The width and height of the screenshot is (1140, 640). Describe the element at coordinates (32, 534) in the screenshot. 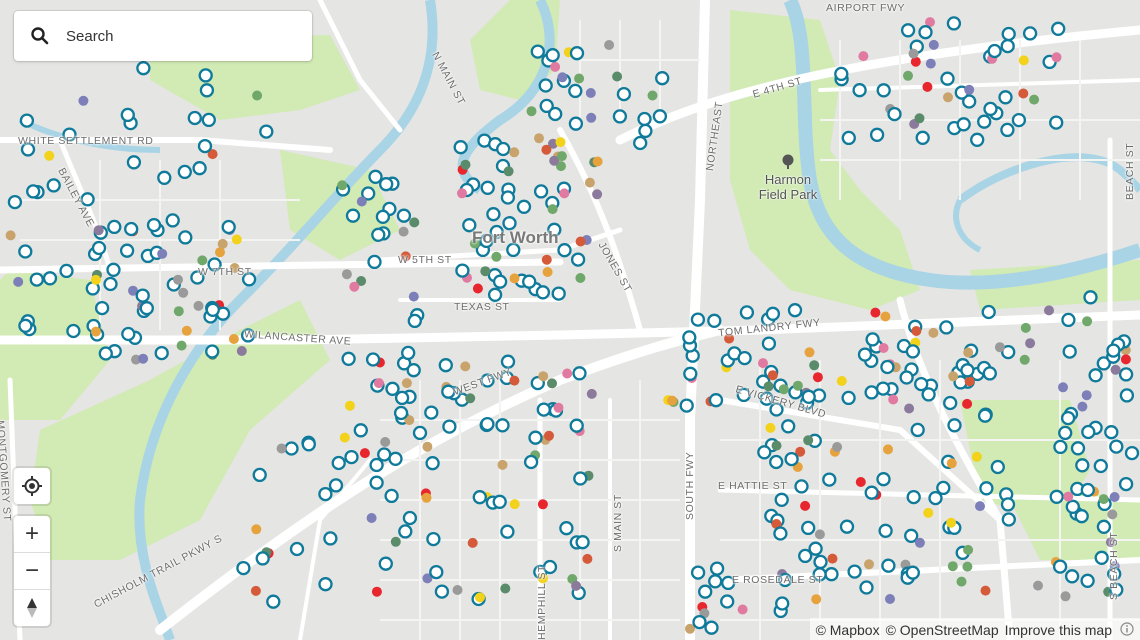

I see `zoom-in-button: +` at that location.